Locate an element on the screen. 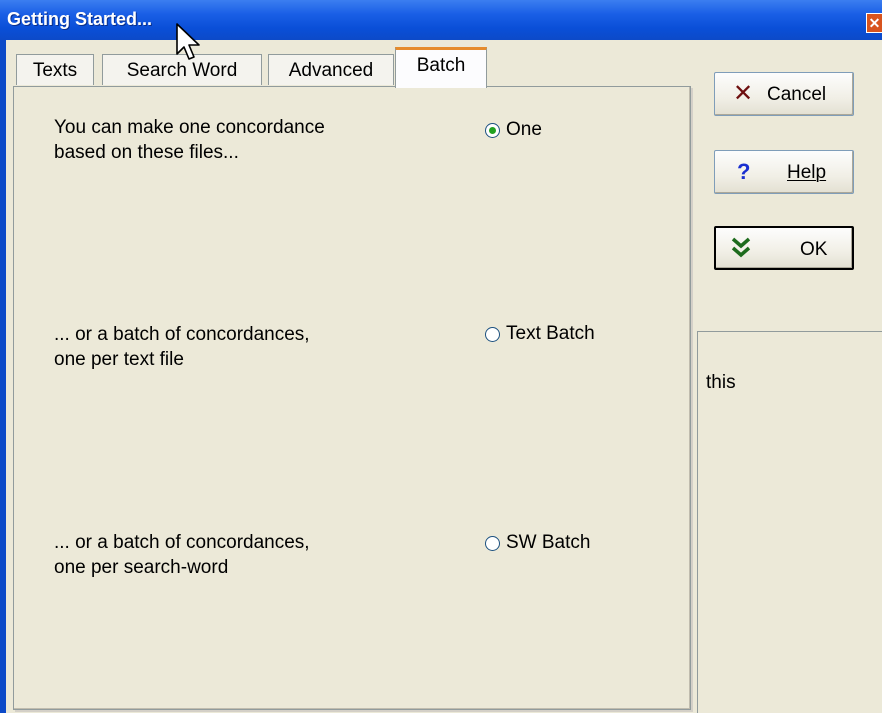  window-frame is located at coordinates (3, 376).